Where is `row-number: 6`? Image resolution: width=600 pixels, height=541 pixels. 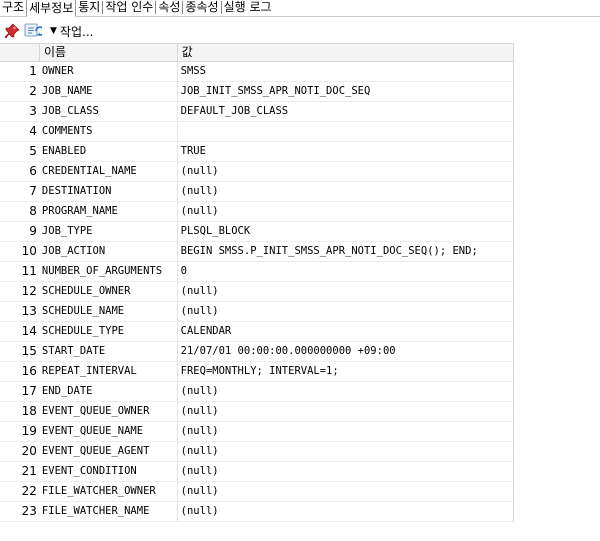 row-number: 6 is located at coordinates (33, 171).